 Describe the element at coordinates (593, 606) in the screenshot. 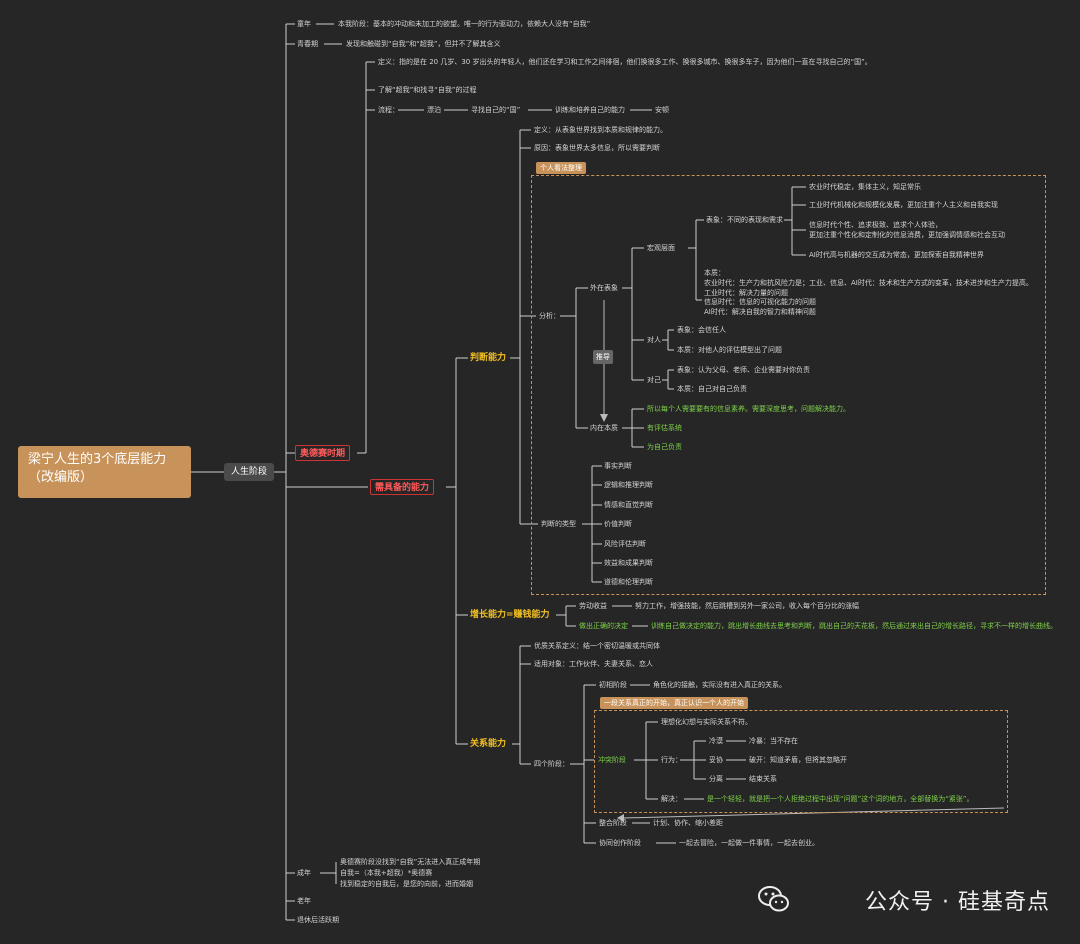

I see `labor-income: 劳动收益` at that location.